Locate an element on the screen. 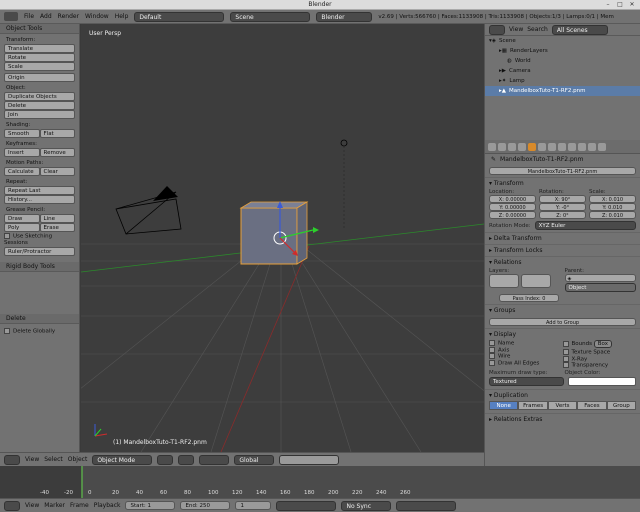  world-tab-icon is located at coordinates (522, 146).